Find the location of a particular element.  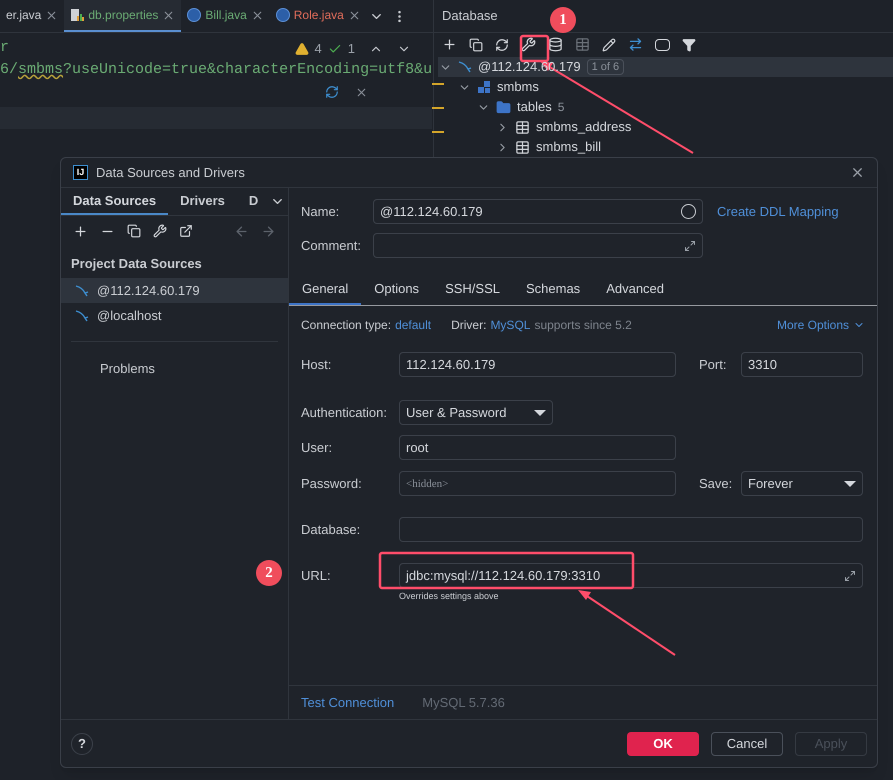

compare-icon is located at coordinates (635, 44).